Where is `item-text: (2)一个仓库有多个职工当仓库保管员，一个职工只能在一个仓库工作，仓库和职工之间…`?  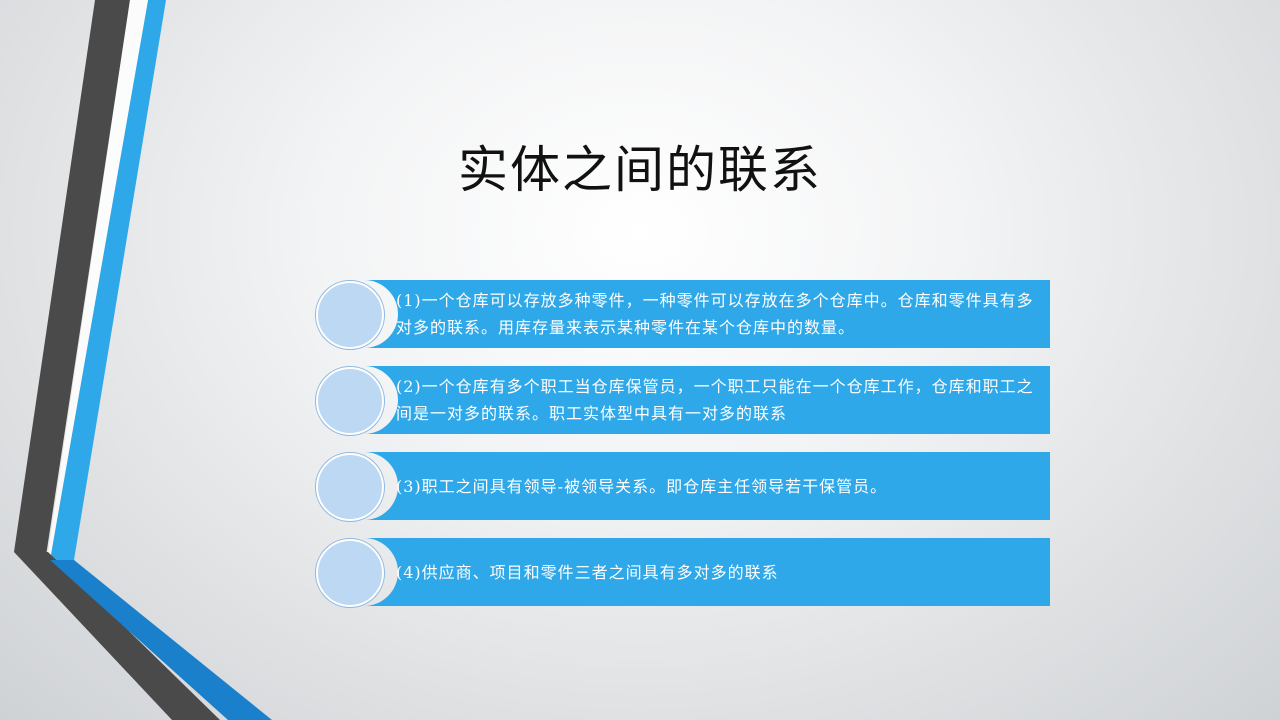 item-text: (2)一个仓库有多个职工当仓库保管员，一个职工只能在一个仓库工作，仓库和职工之间… is located at coordinates (715, 400).